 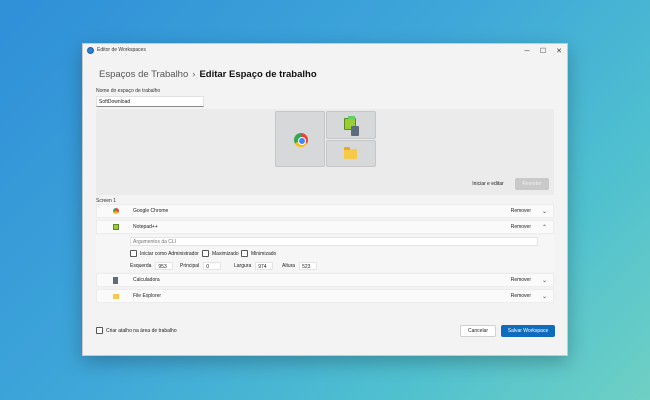 I want to click on left-label: Esquerda, so click(x=141, y=266).